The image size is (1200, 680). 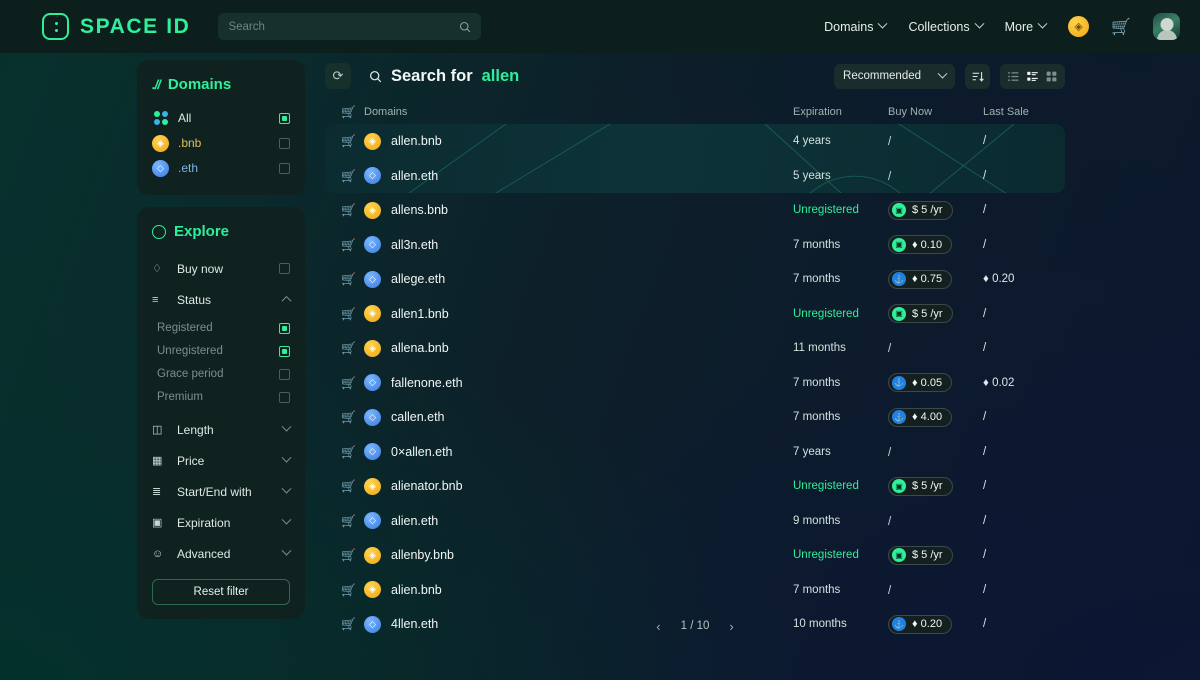 I want to click on filter-buy-now: ♢ Buy now, so click(x=221, y=268).